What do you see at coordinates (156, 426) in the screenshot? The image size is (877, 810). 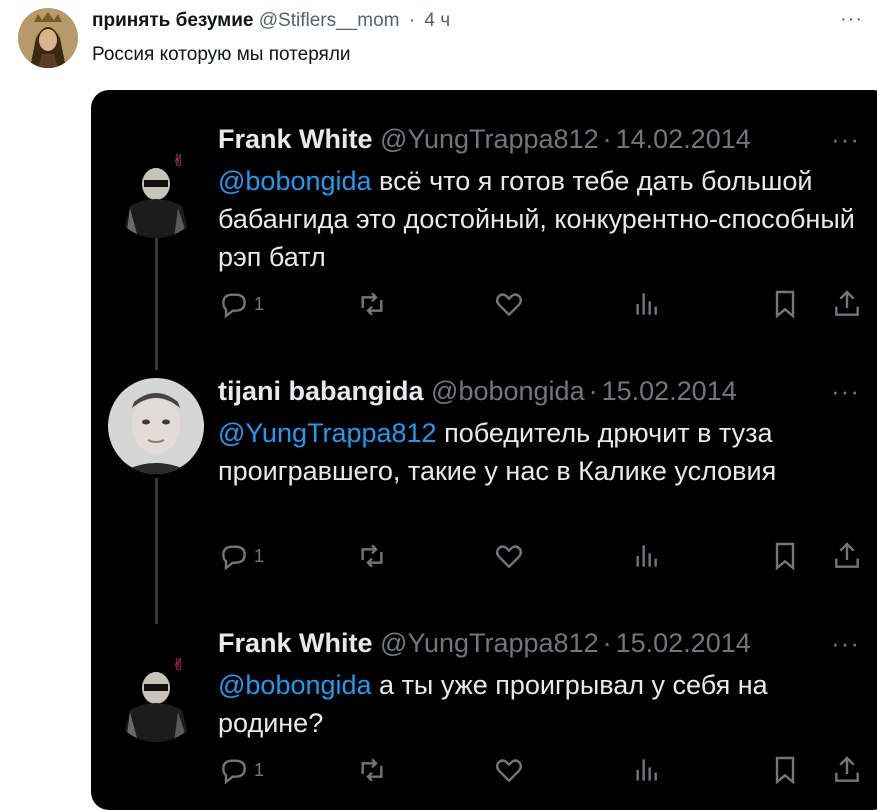 I see `avatar` at bounding box center [156, 426].